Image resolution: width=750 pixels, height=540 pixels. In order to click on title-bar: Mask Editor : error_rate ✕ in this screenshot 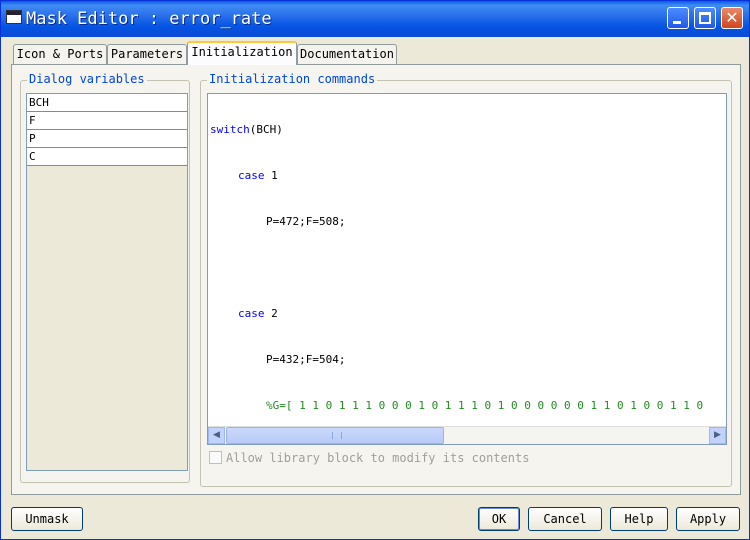, I will do `click(375, 19)`.